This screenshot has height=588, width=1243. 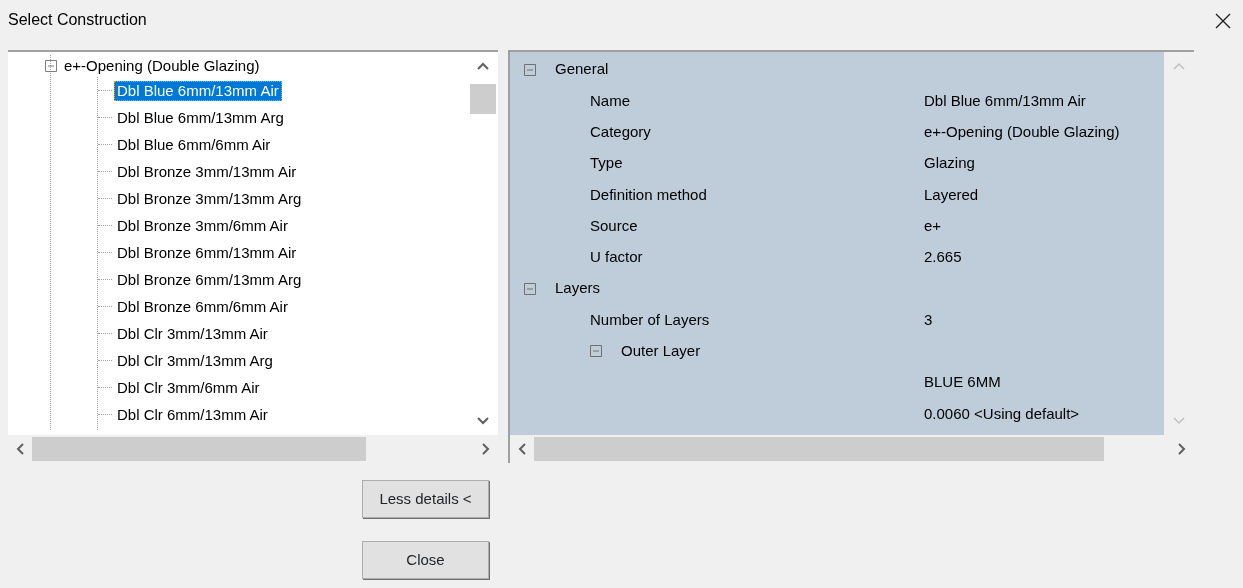 What do you see at coordinates (943, 257) in the screenshot?
I see `property-value: 2.665` at bounding box center [943, 257].